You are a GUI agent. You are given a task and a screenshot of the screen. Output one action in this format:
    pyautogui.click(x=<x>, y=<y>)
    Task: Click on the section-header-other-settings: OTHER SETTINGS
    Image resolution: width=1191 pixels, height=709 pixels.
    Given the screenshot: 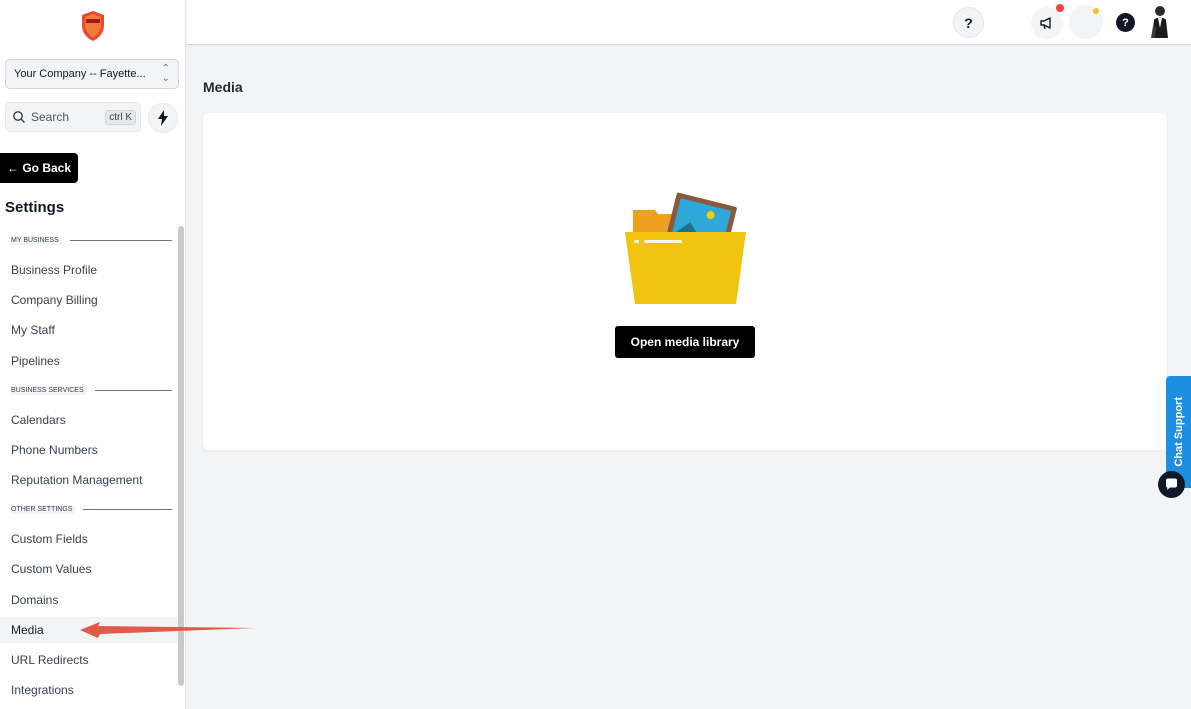 What is the action you would take?
    pyautogui.click(x=91, y=509)
    